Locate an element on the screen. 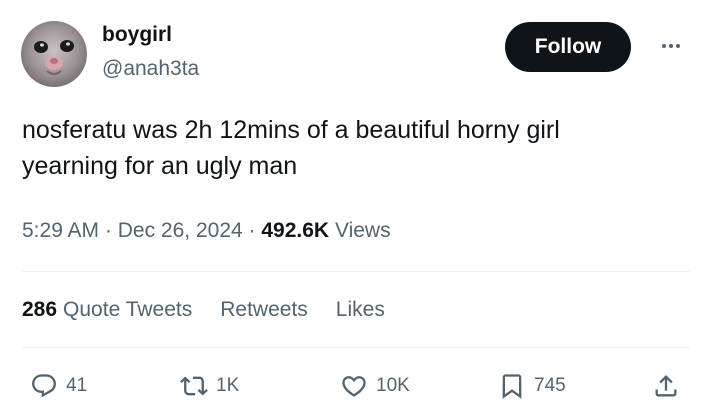 Image resolution: width=708 pixels, height=418 pixels. retweet-button: 1K is located at coordinates (209, 386).